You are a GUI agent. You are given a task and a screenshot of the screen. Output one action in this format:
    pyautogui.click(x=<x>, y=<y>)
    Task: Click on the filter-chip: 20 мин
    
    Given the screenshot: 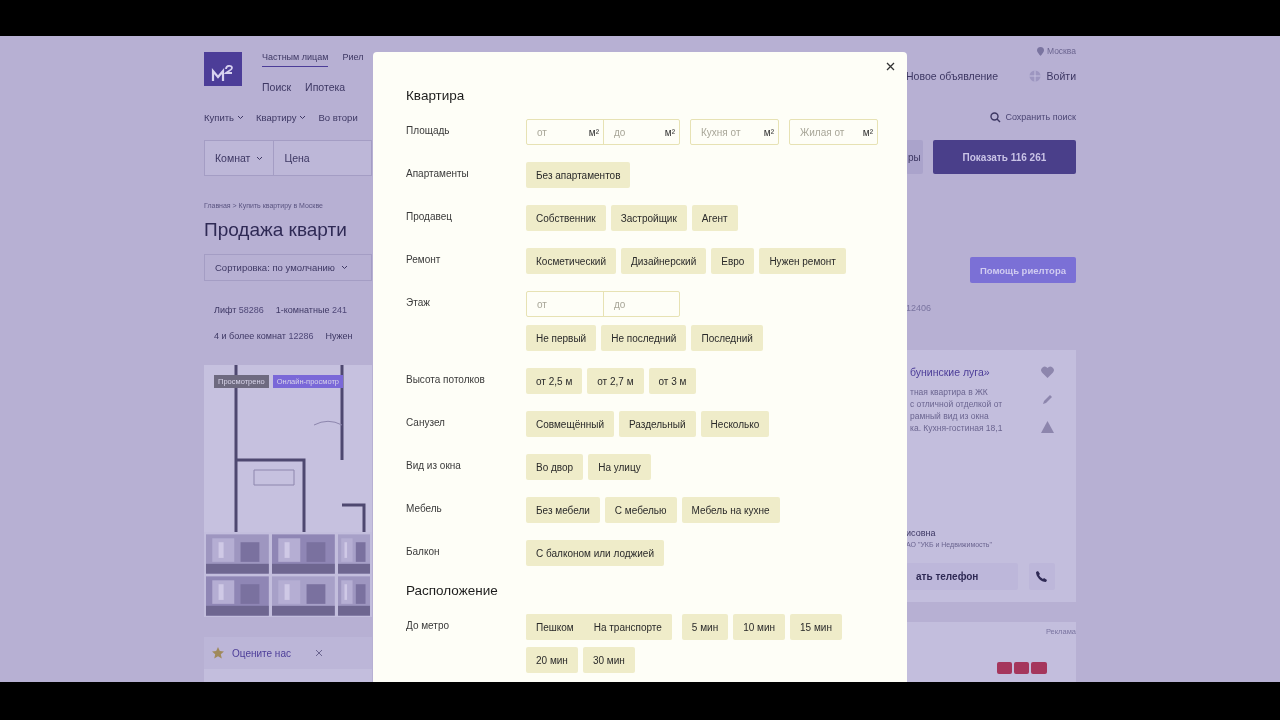 What is the action you would take?
    pyautogui.click(x=552, y=660)
    